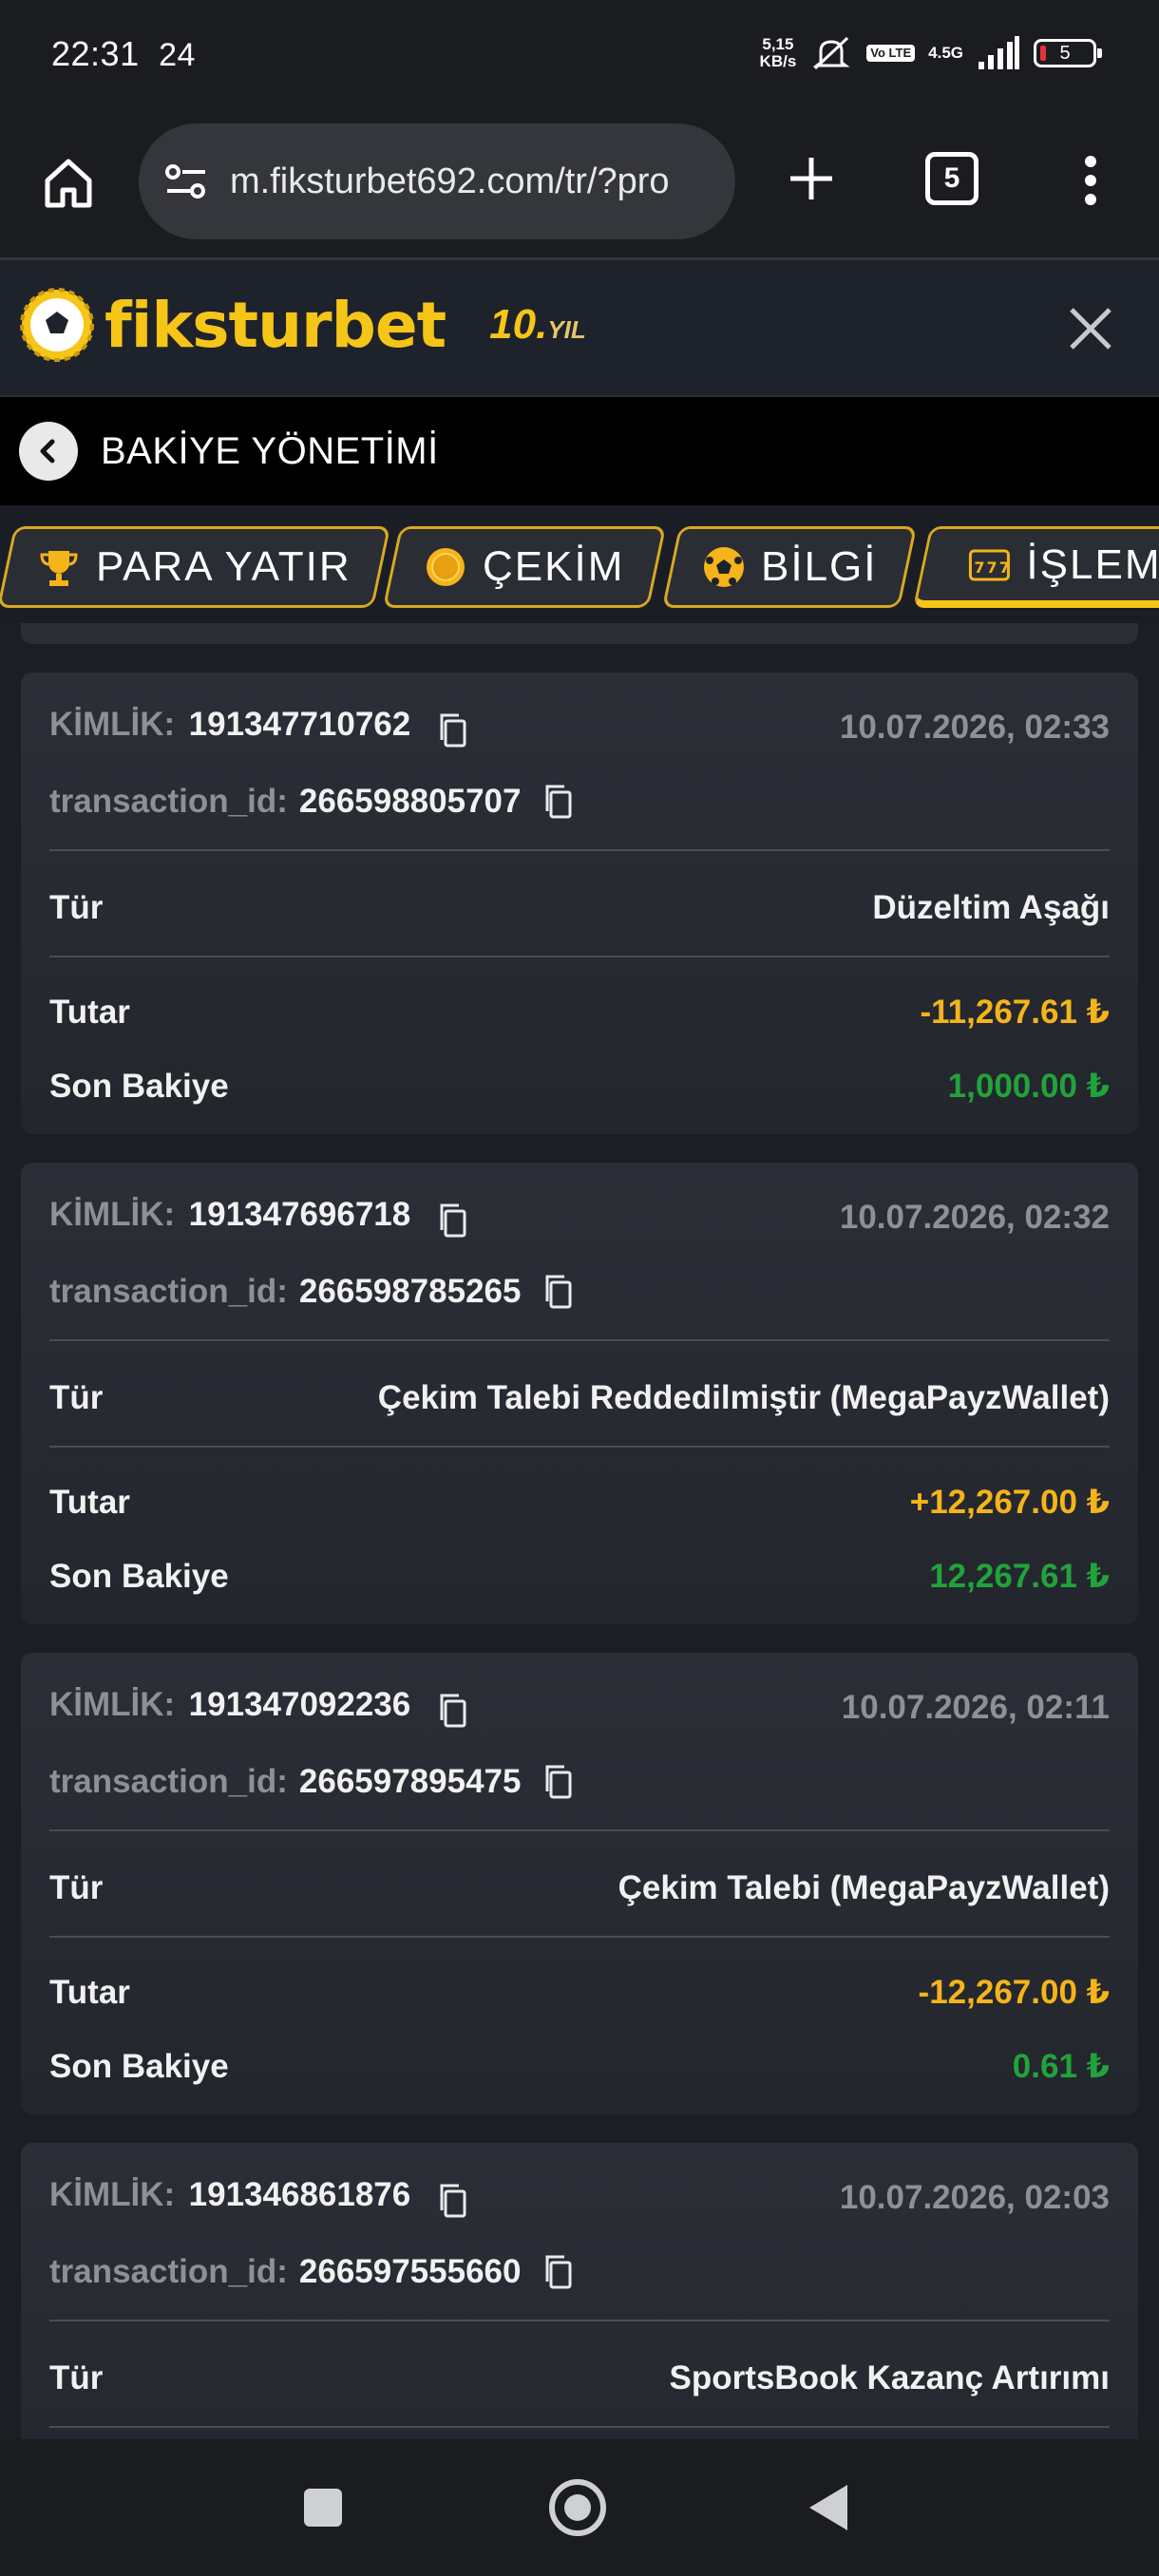  Describe the element at coordinates (864, 1887) in the screenshot. I see `transaction-type: Çekim Talebi (MegaPayzWallet)` at that location.